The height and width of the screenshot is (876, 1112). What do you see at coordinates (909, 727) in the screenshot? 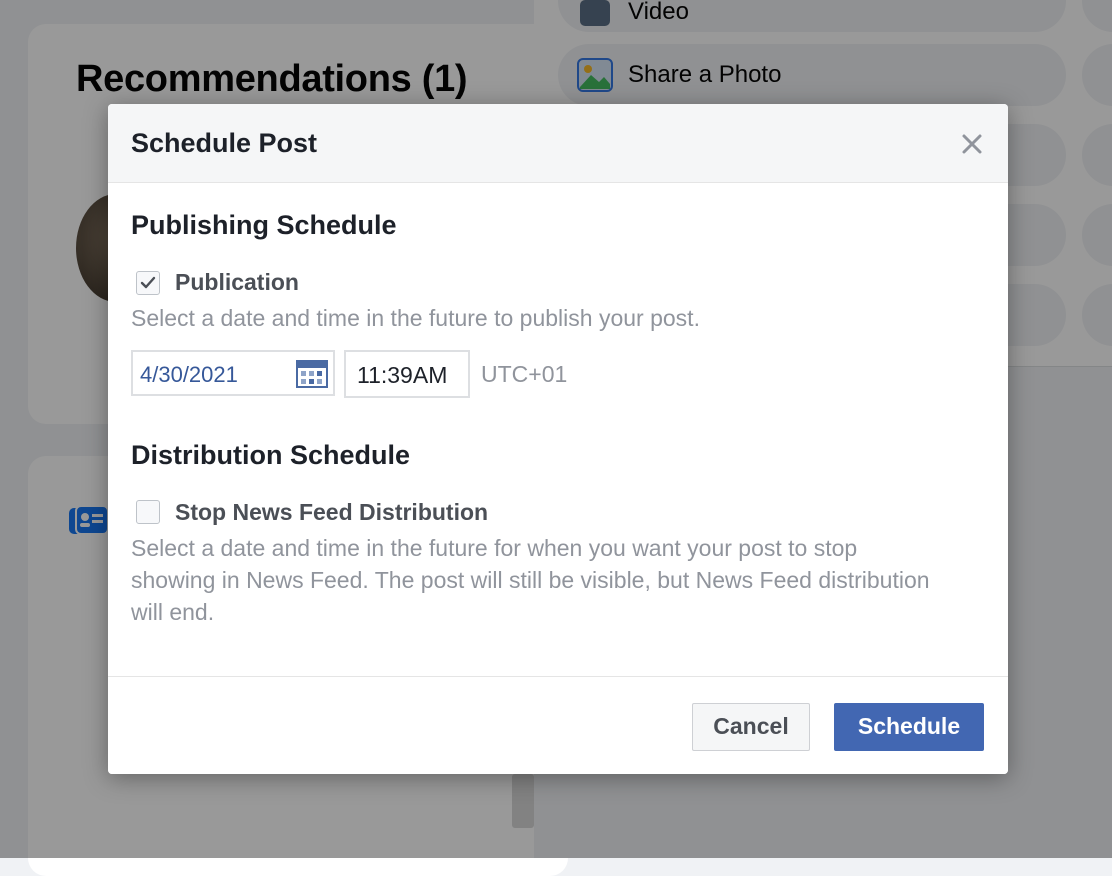
I see `schedule-button: Schedule` at bounding box center [909, 727].